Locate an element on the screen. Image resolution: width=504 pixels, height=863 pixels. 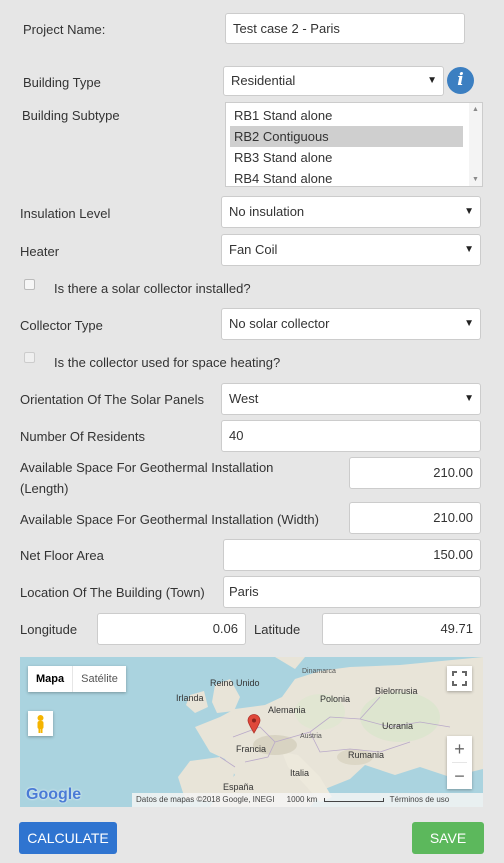
map-scale-label: 1000 km is located at coordinates (302, 799).